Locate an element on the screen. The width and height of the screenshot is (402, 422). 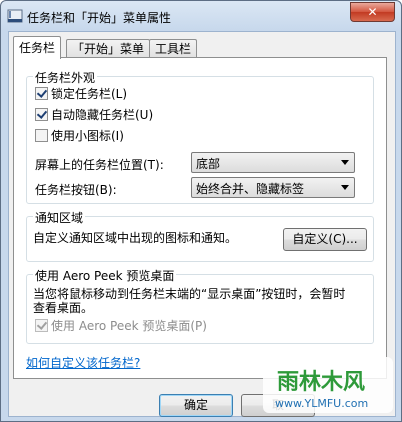
buttons-label: 任务栏按钮(B): is located at coordinates (76, 190).